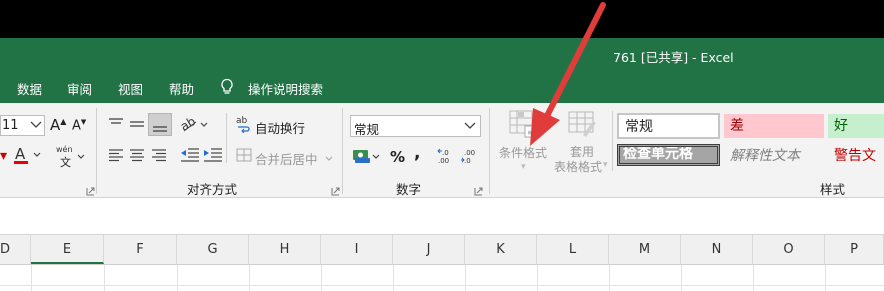 Image resolution: width=884 pixels, height=291 pixels. Describe the element at coordinates (367, 157) in the screenshot. I see `accounting-format-icon` at that location.